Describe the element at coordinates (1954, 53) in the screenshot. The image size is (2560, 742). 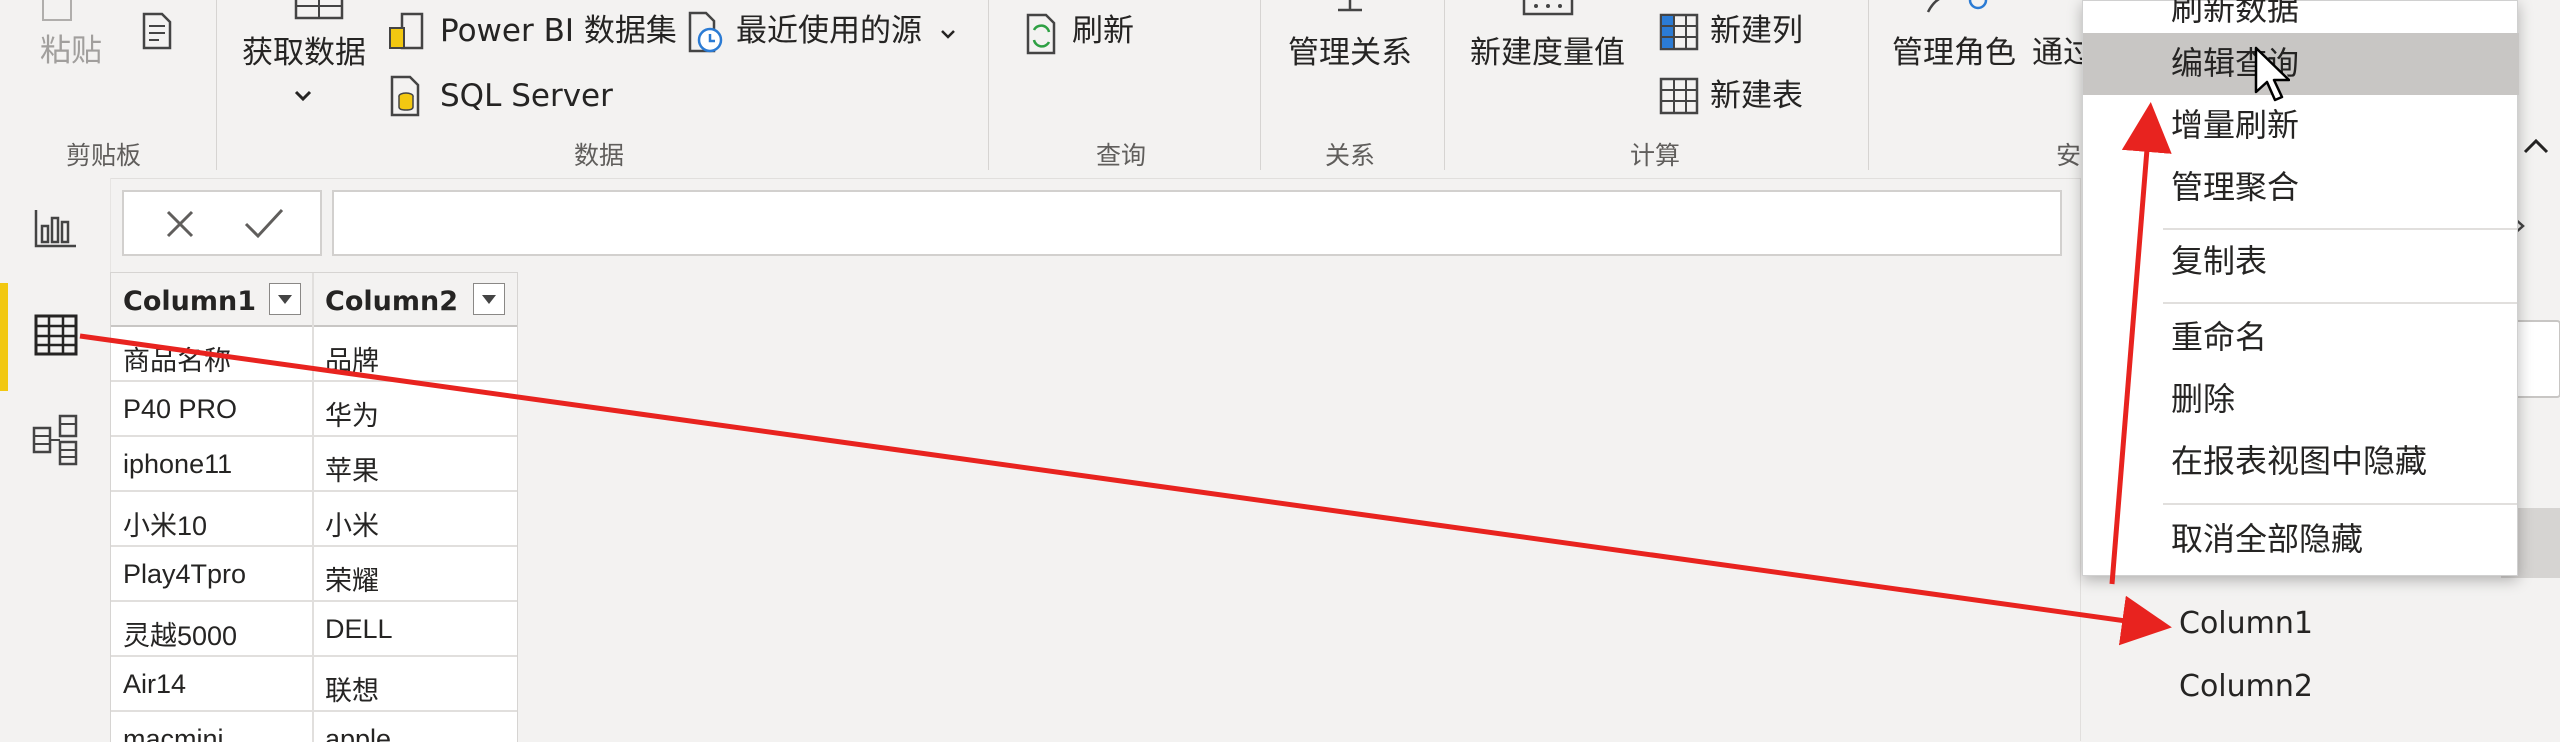
I see `manage-roles-button: 管理角色` at that location.